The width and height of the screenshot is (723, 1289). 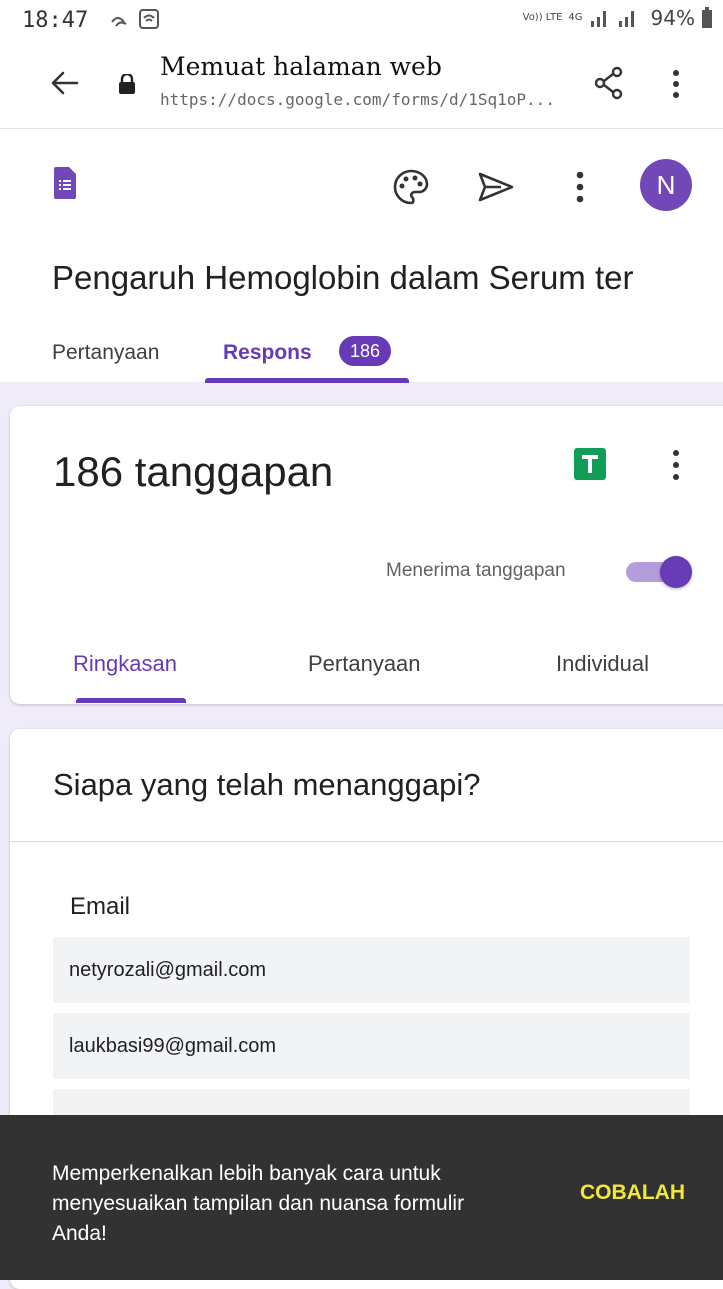 What do you see at coordinates (612, 19) in the screenshot?
I see `signal-icon` at bounding box center [612, 19].